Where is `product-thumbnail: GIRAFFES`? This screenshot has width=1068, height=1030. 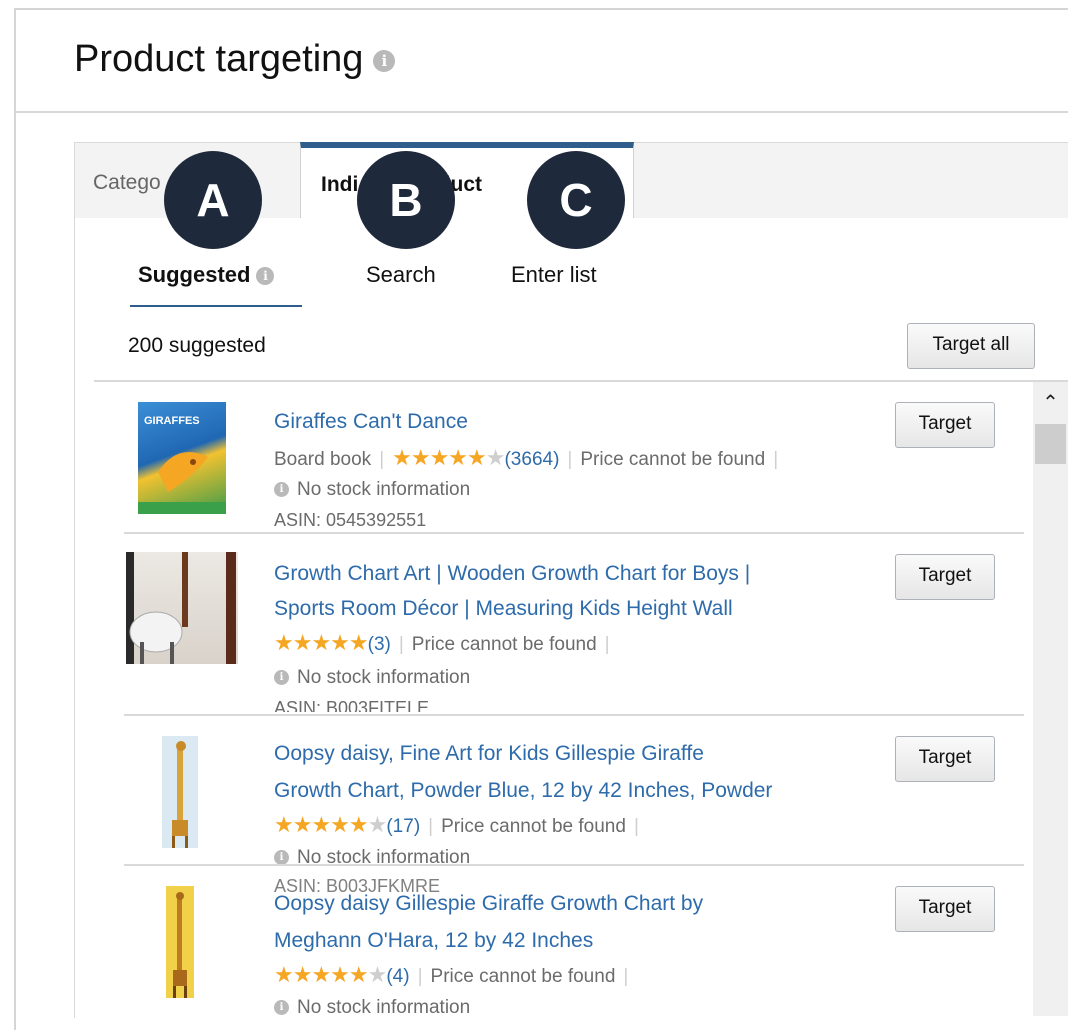 product-thumbnail: GIRAFFES is located at coordinates (182, 458).